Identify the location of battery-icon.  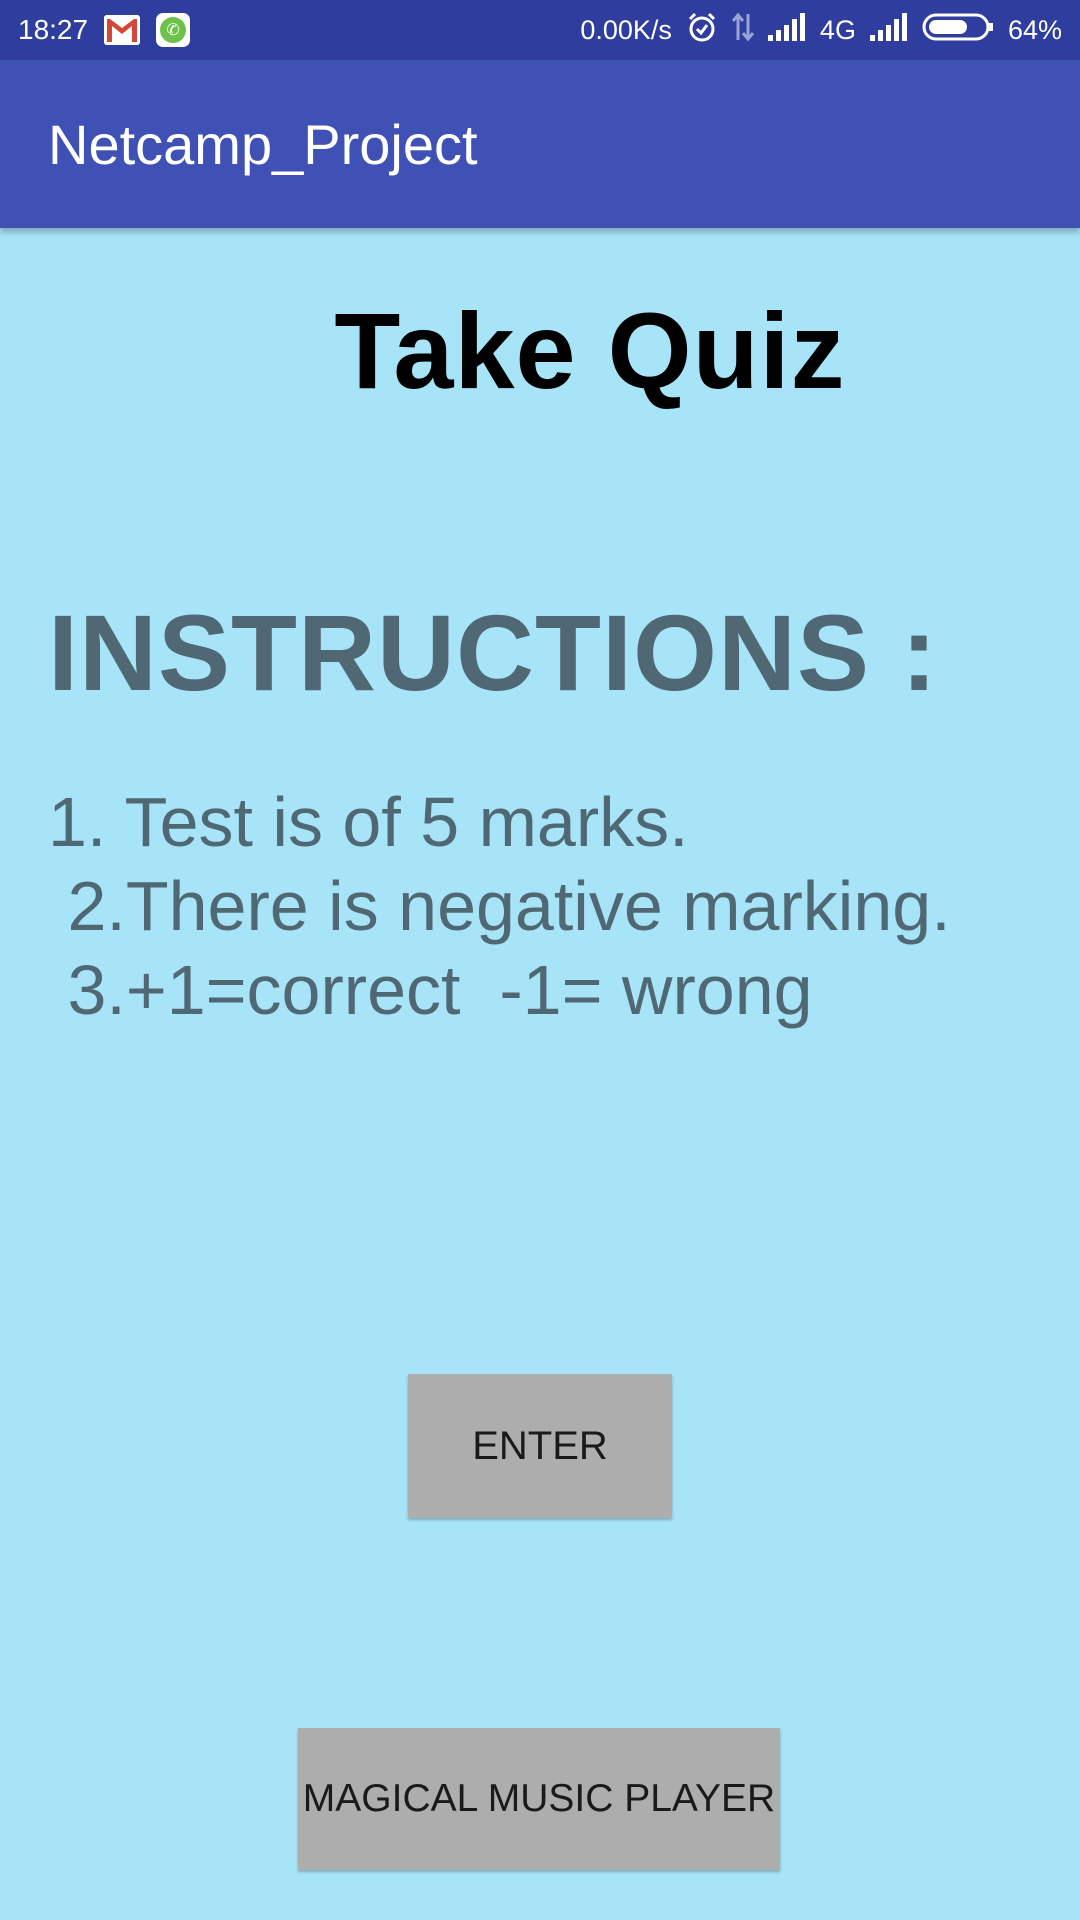
(958, 30).